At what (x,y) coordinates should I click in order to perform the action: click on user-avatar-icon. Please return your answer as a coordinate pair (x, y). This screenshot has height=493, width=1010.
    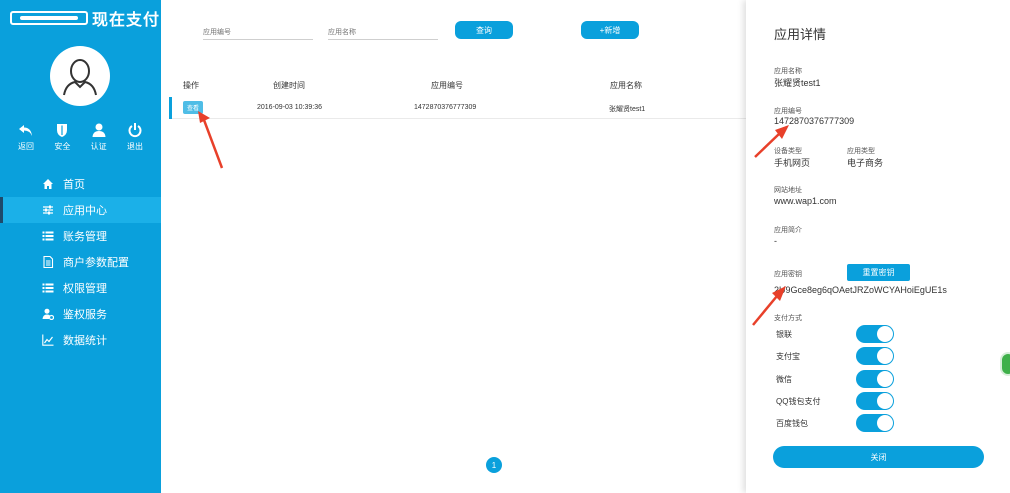
    Looking at the image, I should click on (80, 77).